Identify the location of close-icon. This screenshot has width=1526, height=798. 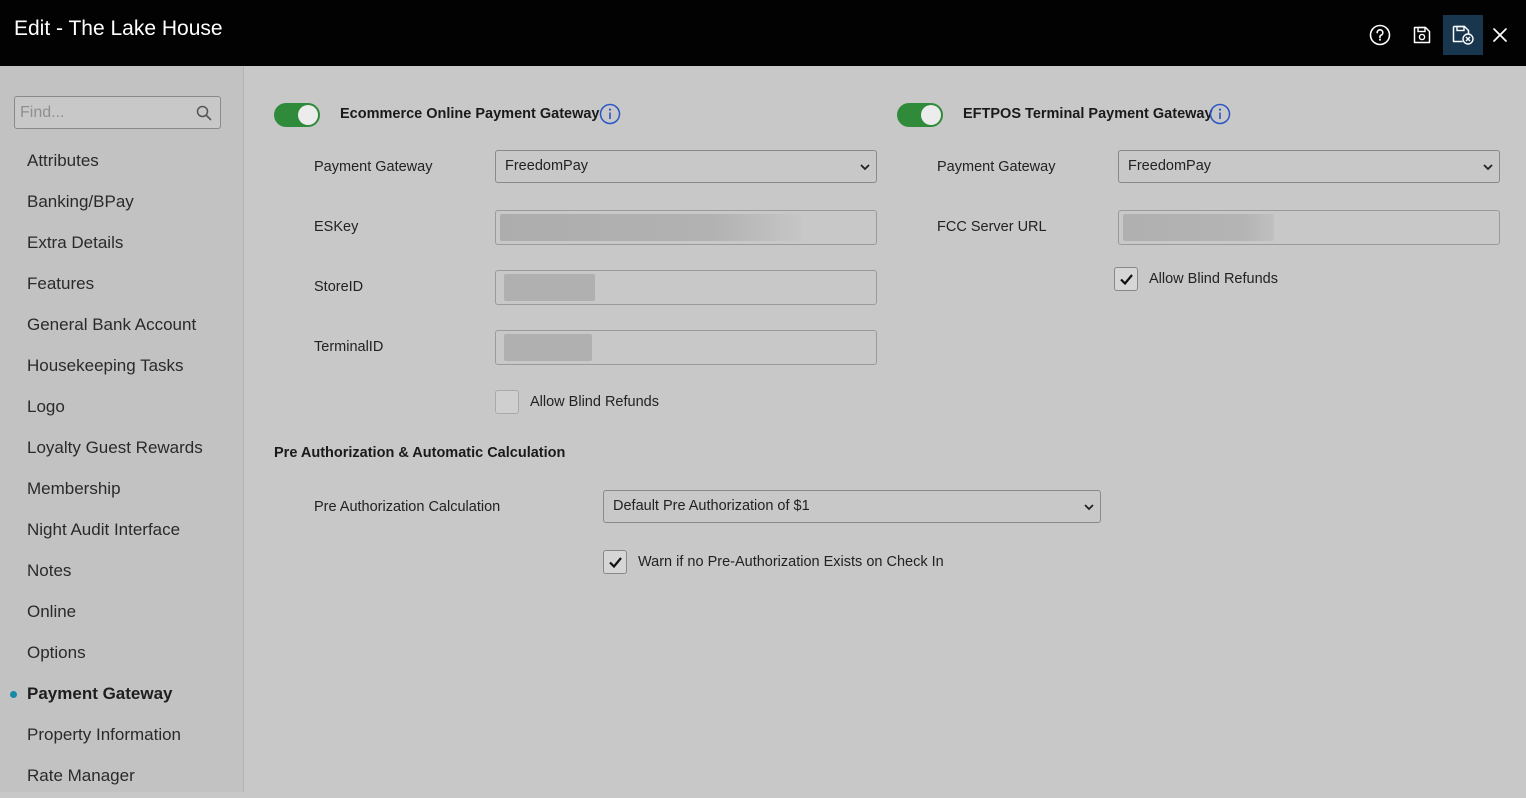
(1500, 35).